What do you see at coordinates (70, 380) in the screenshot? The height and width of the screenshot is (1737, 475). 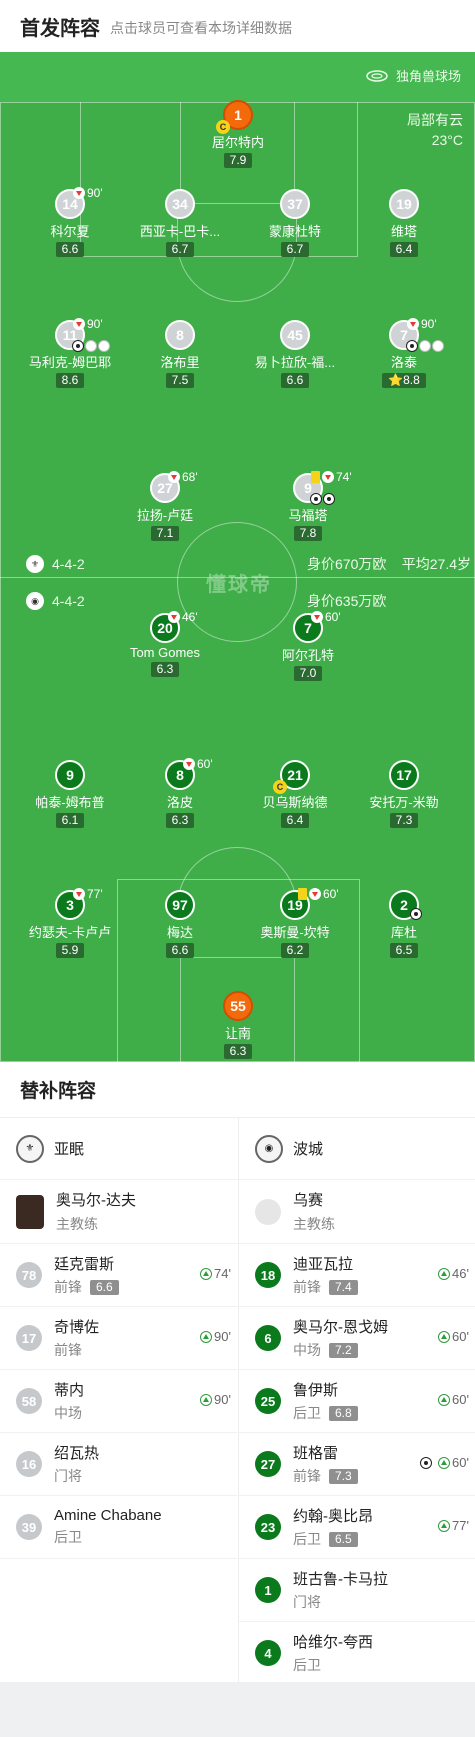 I see `player-rating: 8.6` at bounding box center [70, 380].